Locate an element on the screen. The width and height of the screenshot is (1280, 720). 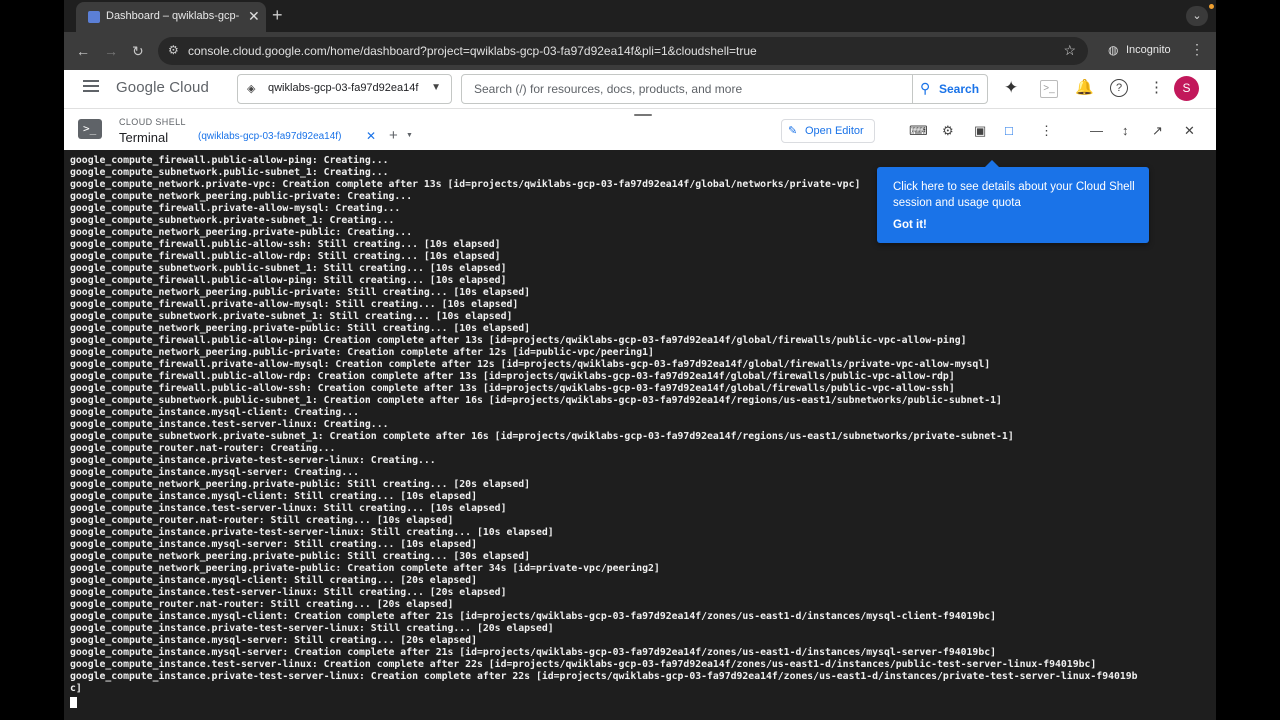
minimize-icon: — is located at coordinates (1096, 131).